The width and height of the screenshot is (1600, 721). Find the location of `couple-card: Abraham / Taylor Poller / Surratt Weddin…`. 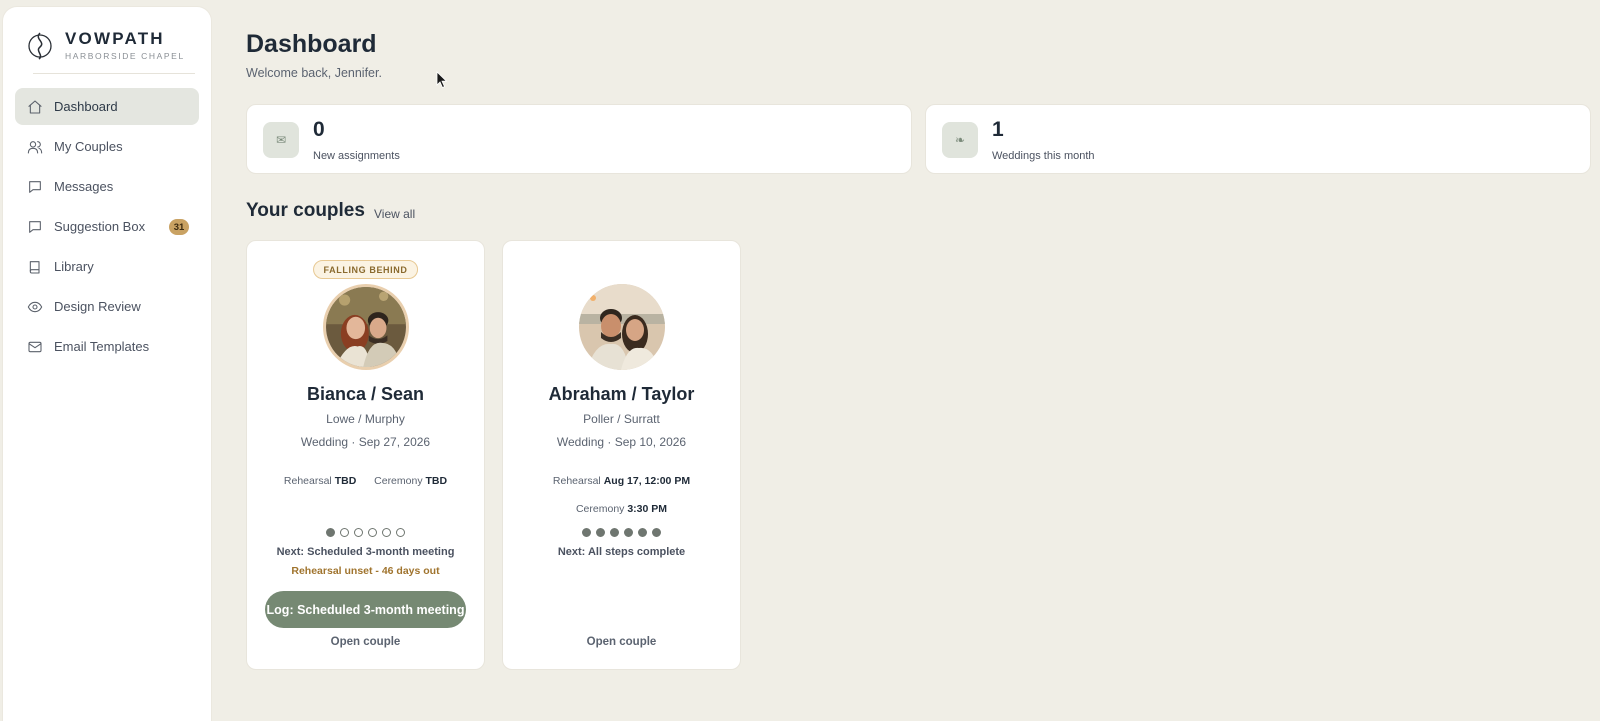

couple-card: Abraham / Taylor Poller / Surratt Weddin… is located at coordinates (621, 455).